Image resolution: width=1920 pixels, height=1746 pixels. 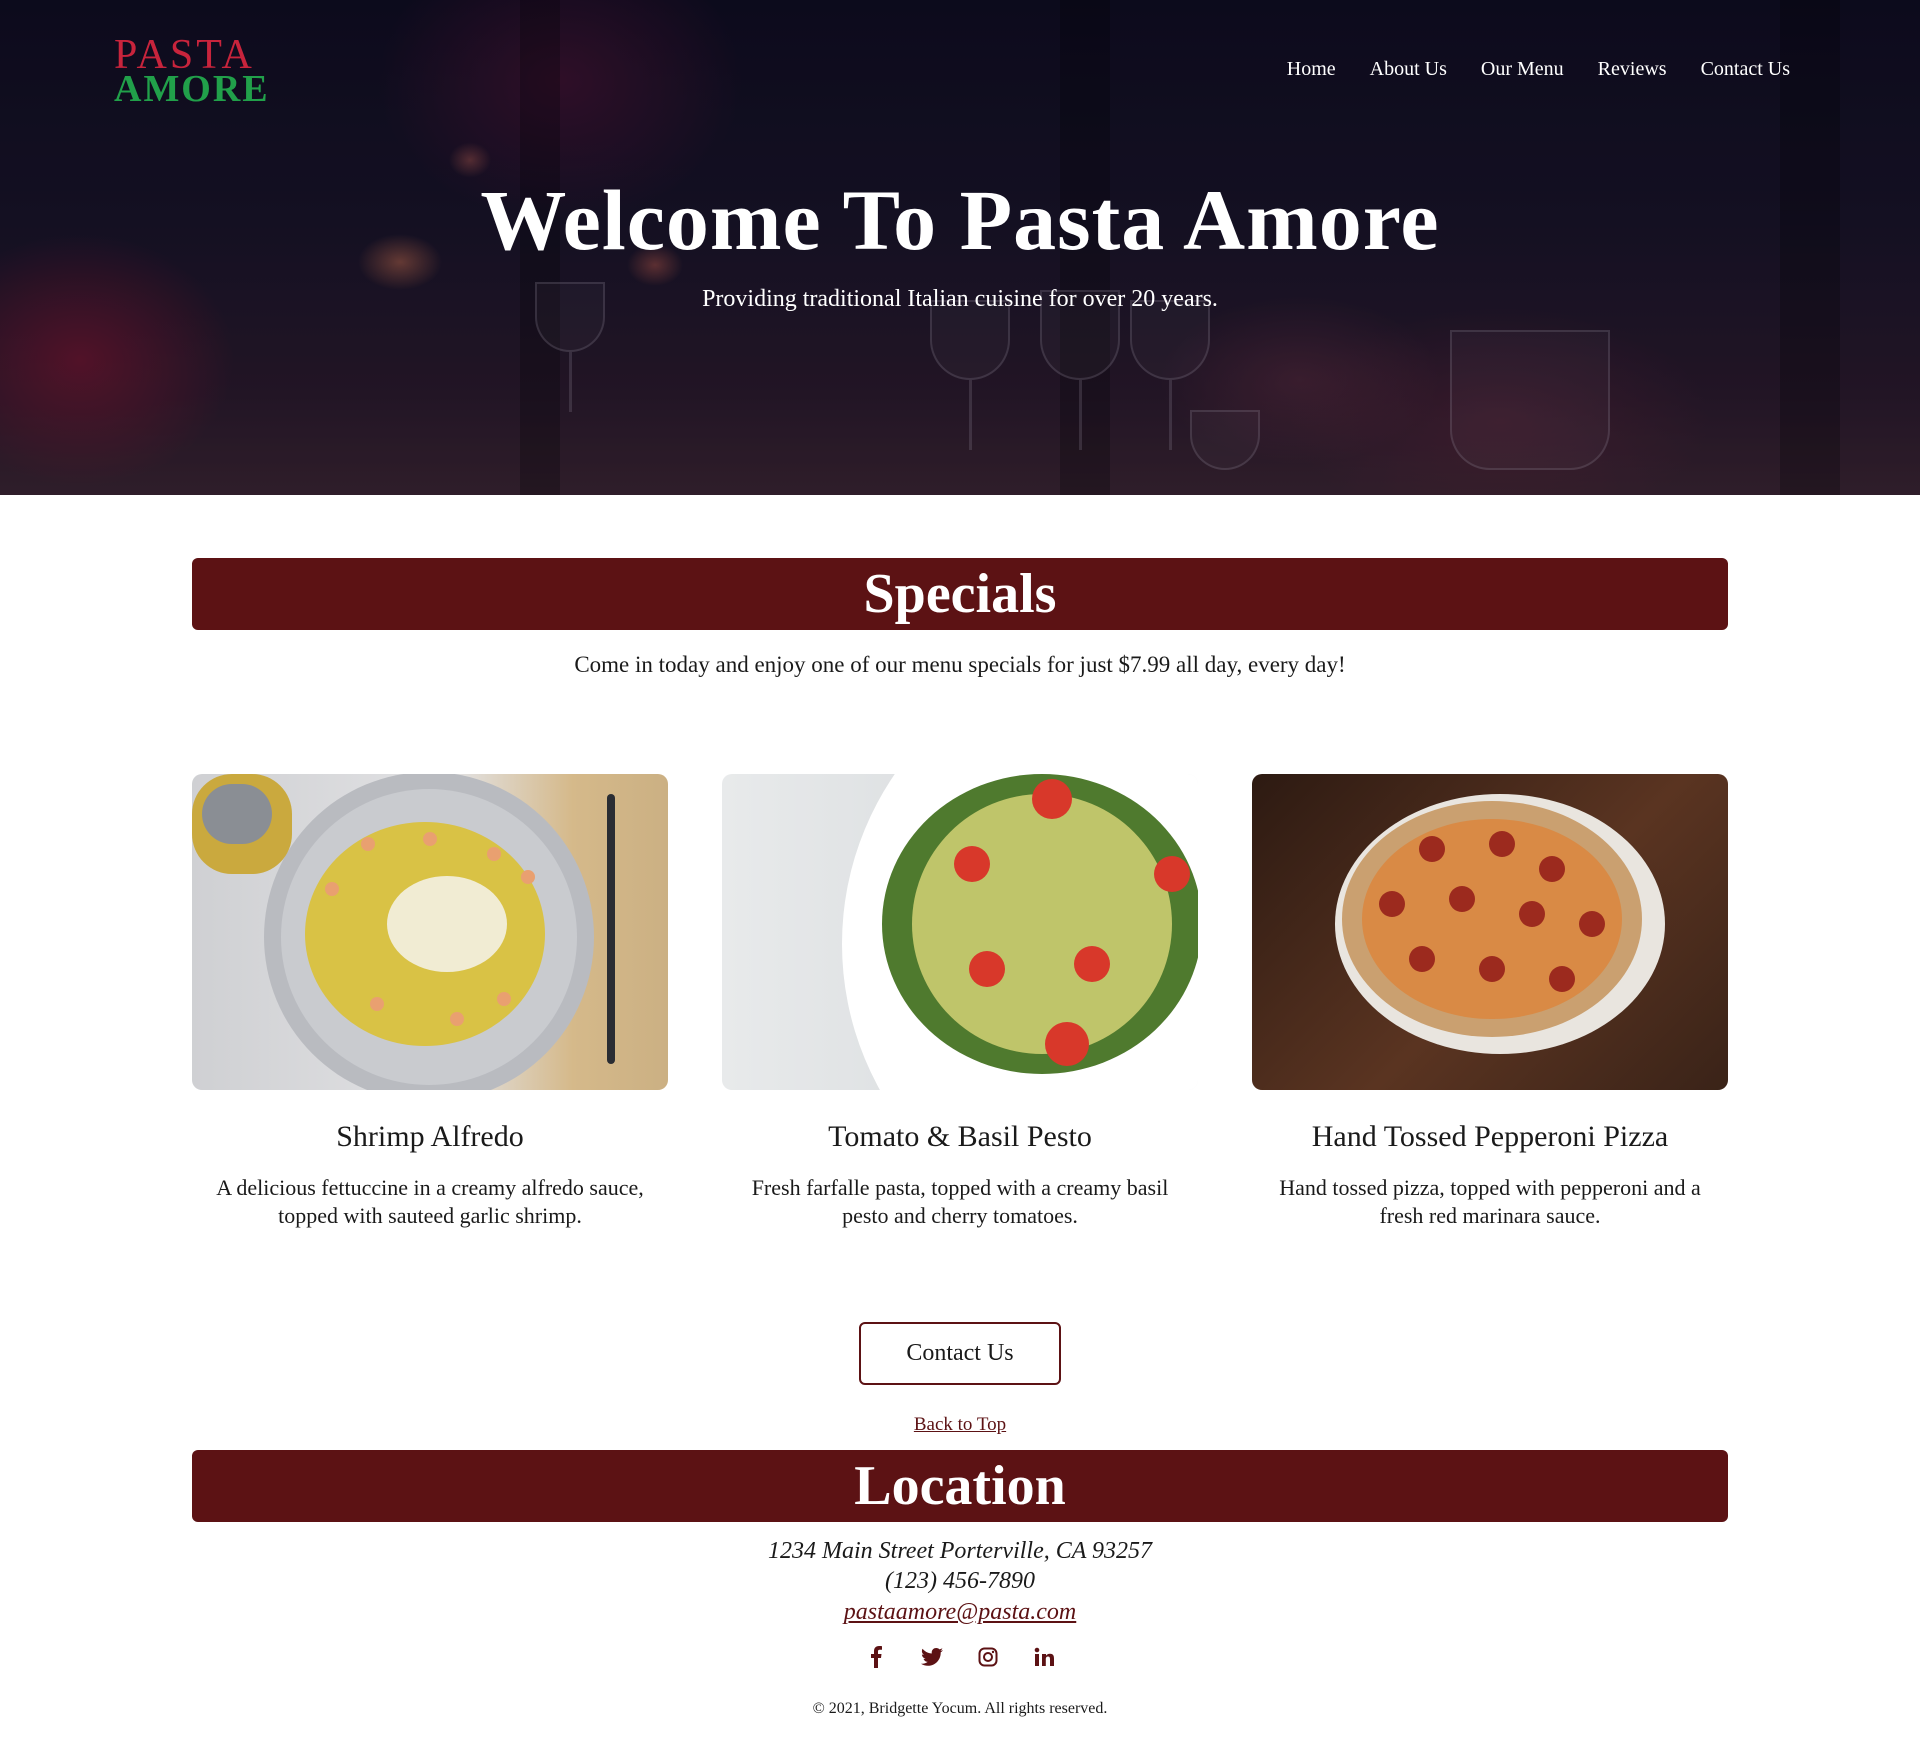 I want to click on address: 1234 Main Street Porterville, CA 93257, so click(x=960, y=1551).